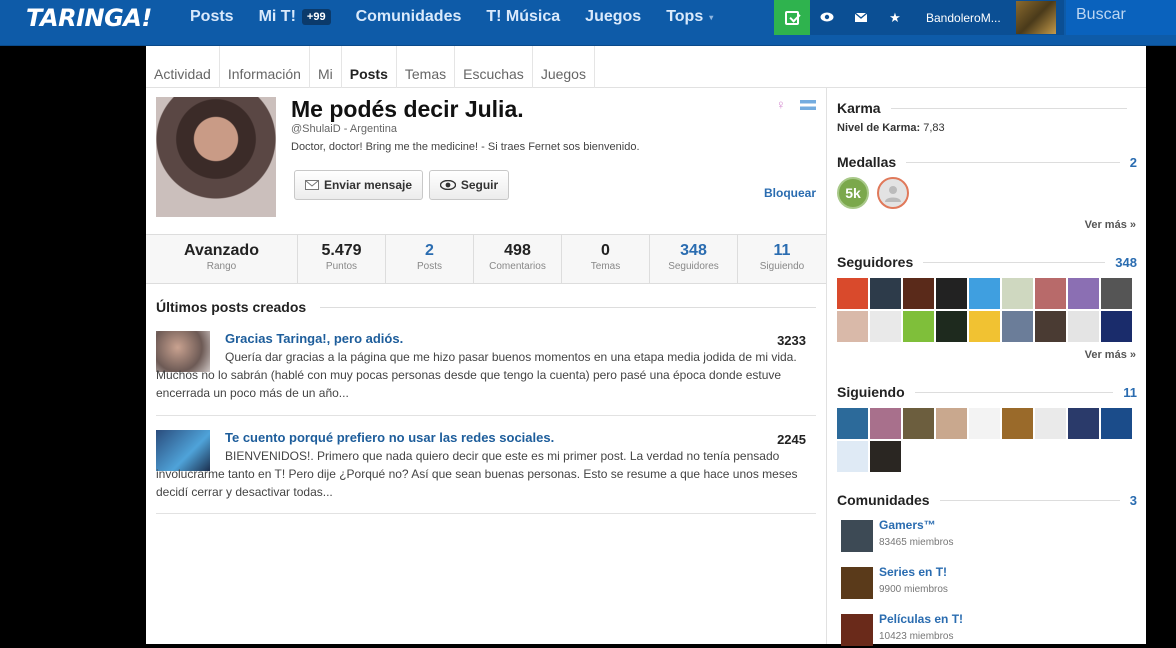 The image size is (1176, 648). What do you see at coordinates (430, 259) in the screenshot?
I see `stat-posts: 2 Posts` at bounding box center [430, 259].